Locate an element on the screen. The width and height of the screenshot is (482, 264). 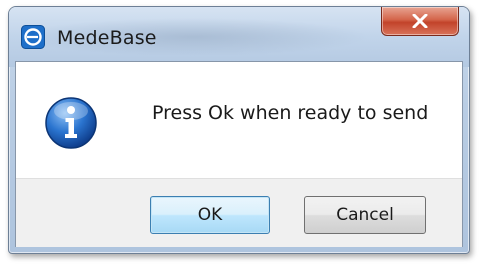
medebase-app-icon is located at coordinates (33, 37).